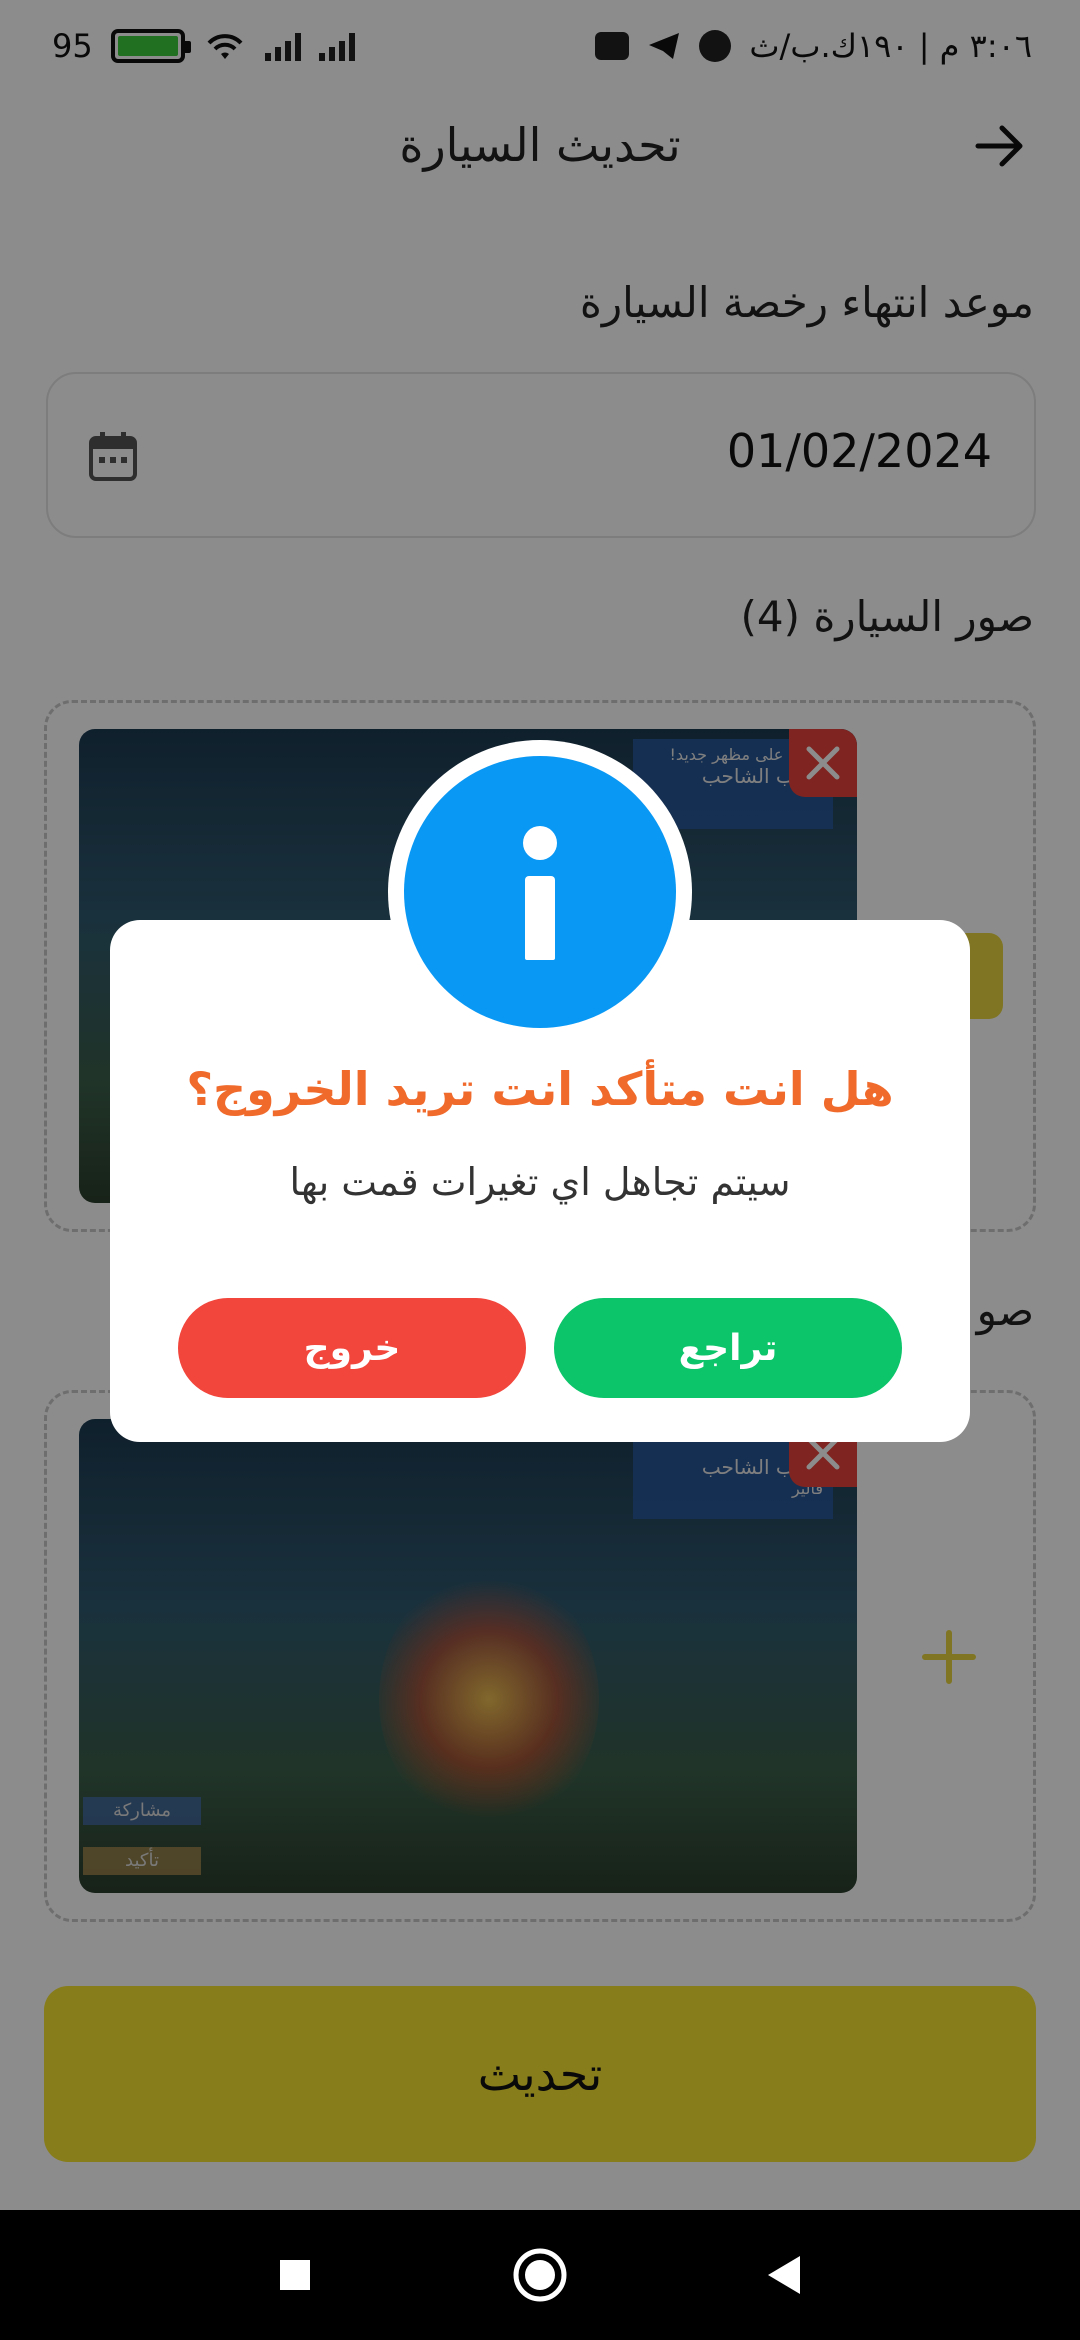  I want to click on back-button: تراجع, so click(728, 1348).